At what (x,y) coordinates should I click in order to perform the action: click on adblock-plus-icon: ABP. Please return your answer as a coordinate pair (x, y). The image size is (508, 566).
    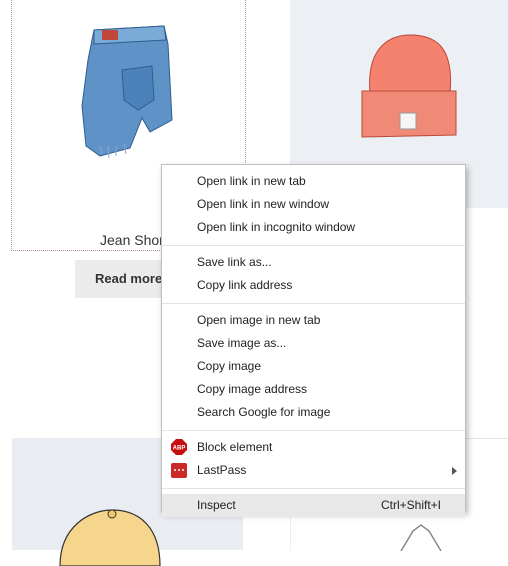
    Looking at the image, I should click on (179, 447).